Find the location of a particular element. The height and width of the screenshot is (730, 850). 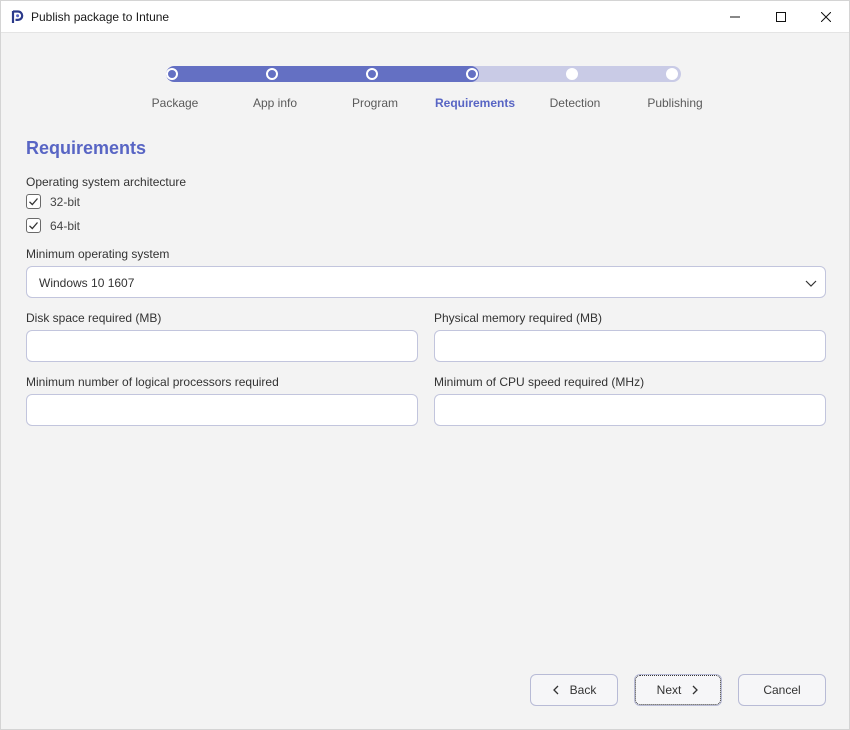

step-label-program: Program is located at coordinates (375, 103).